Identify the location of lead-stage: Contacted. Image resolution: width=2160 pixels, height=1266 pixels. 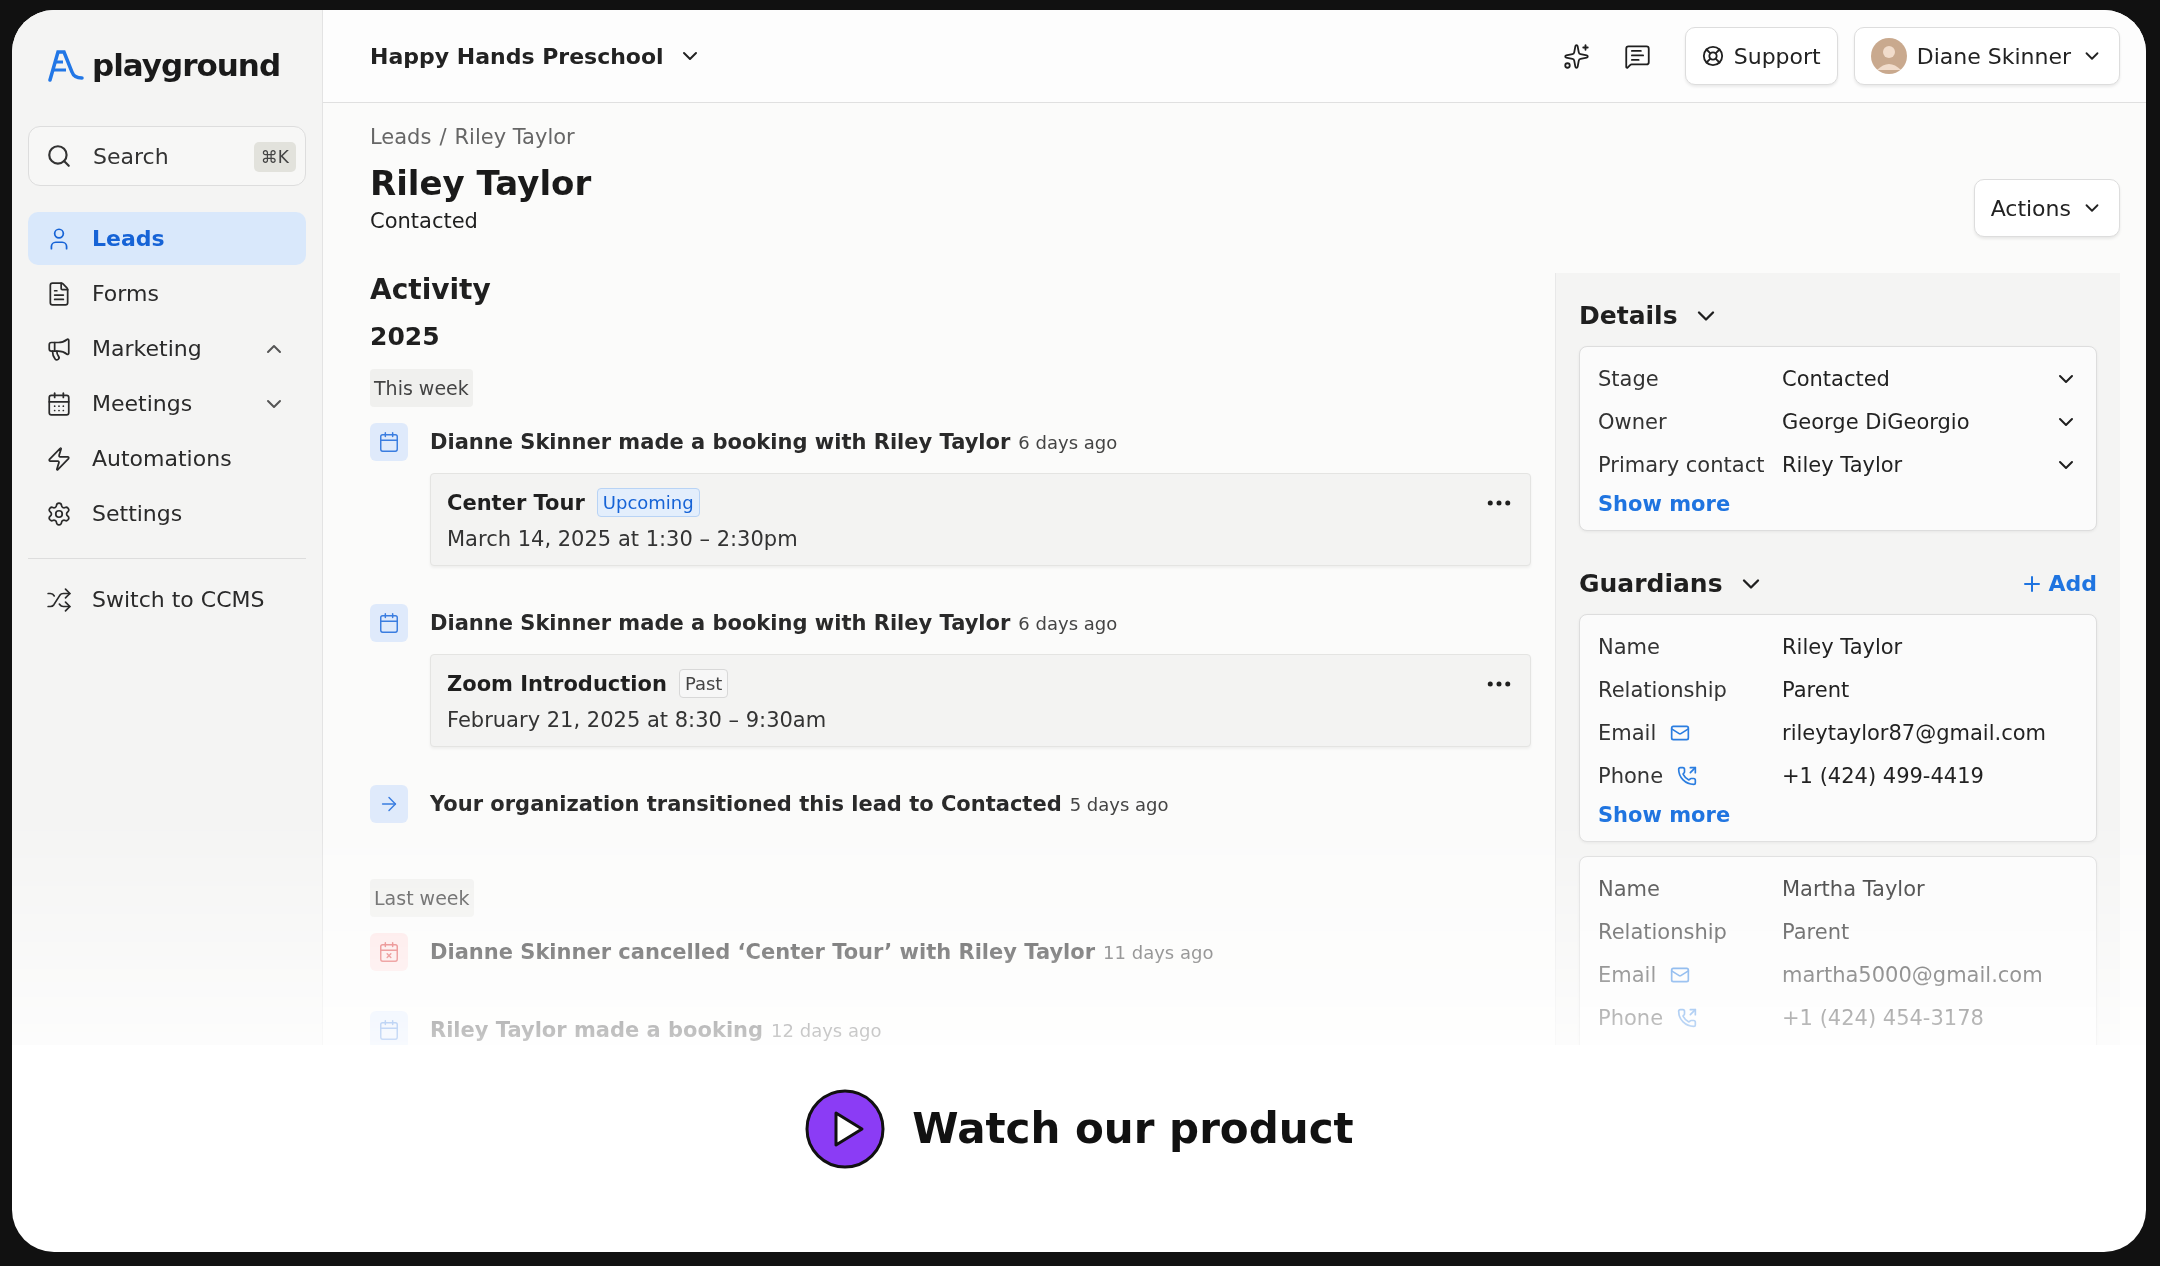
(424, 221).